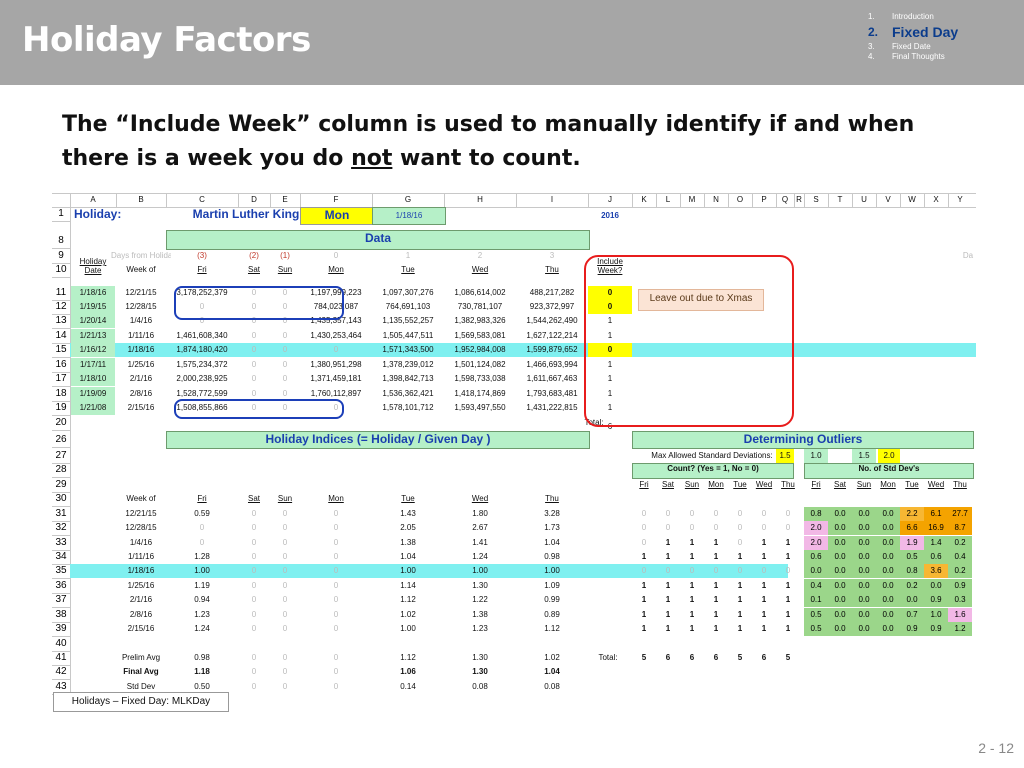 The image size is (1024, 768). What do you see at coordinates (61, 644) in the screenshot?
I see `row-number: 40` at bounding box center [61, 644].